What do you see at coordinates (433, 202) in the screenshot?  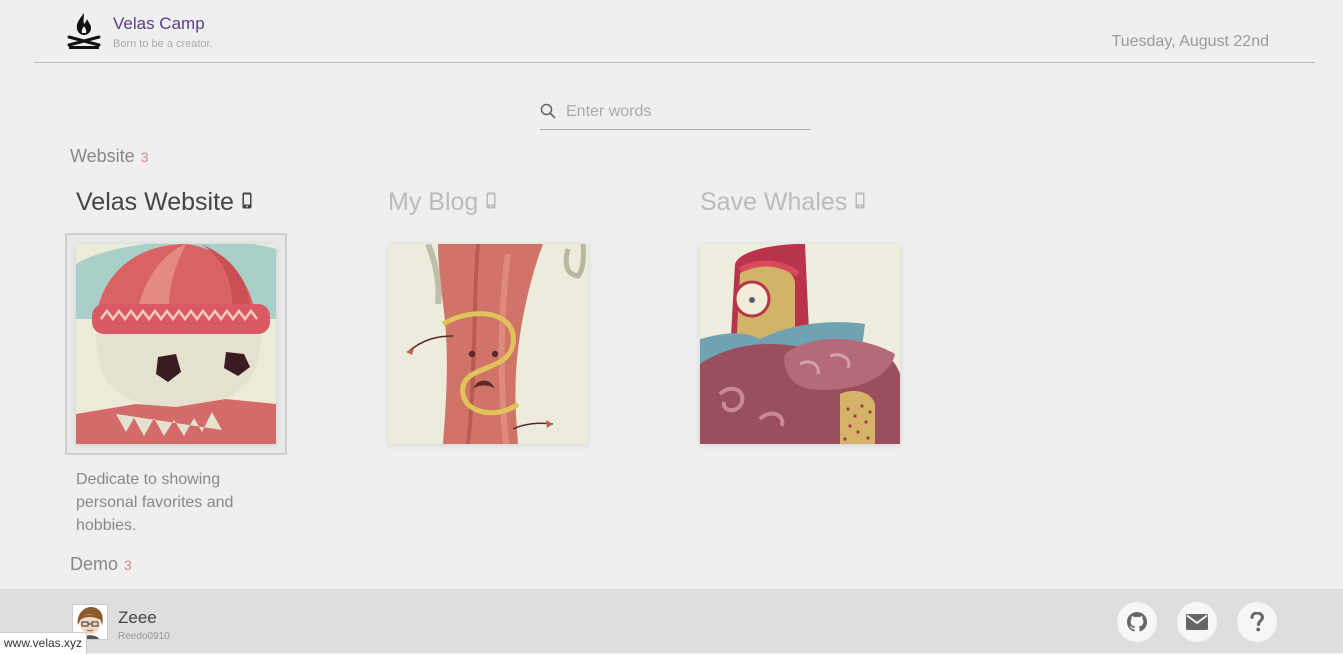 I see `card-title-label: My Blog` at bounding box center [433, 202].